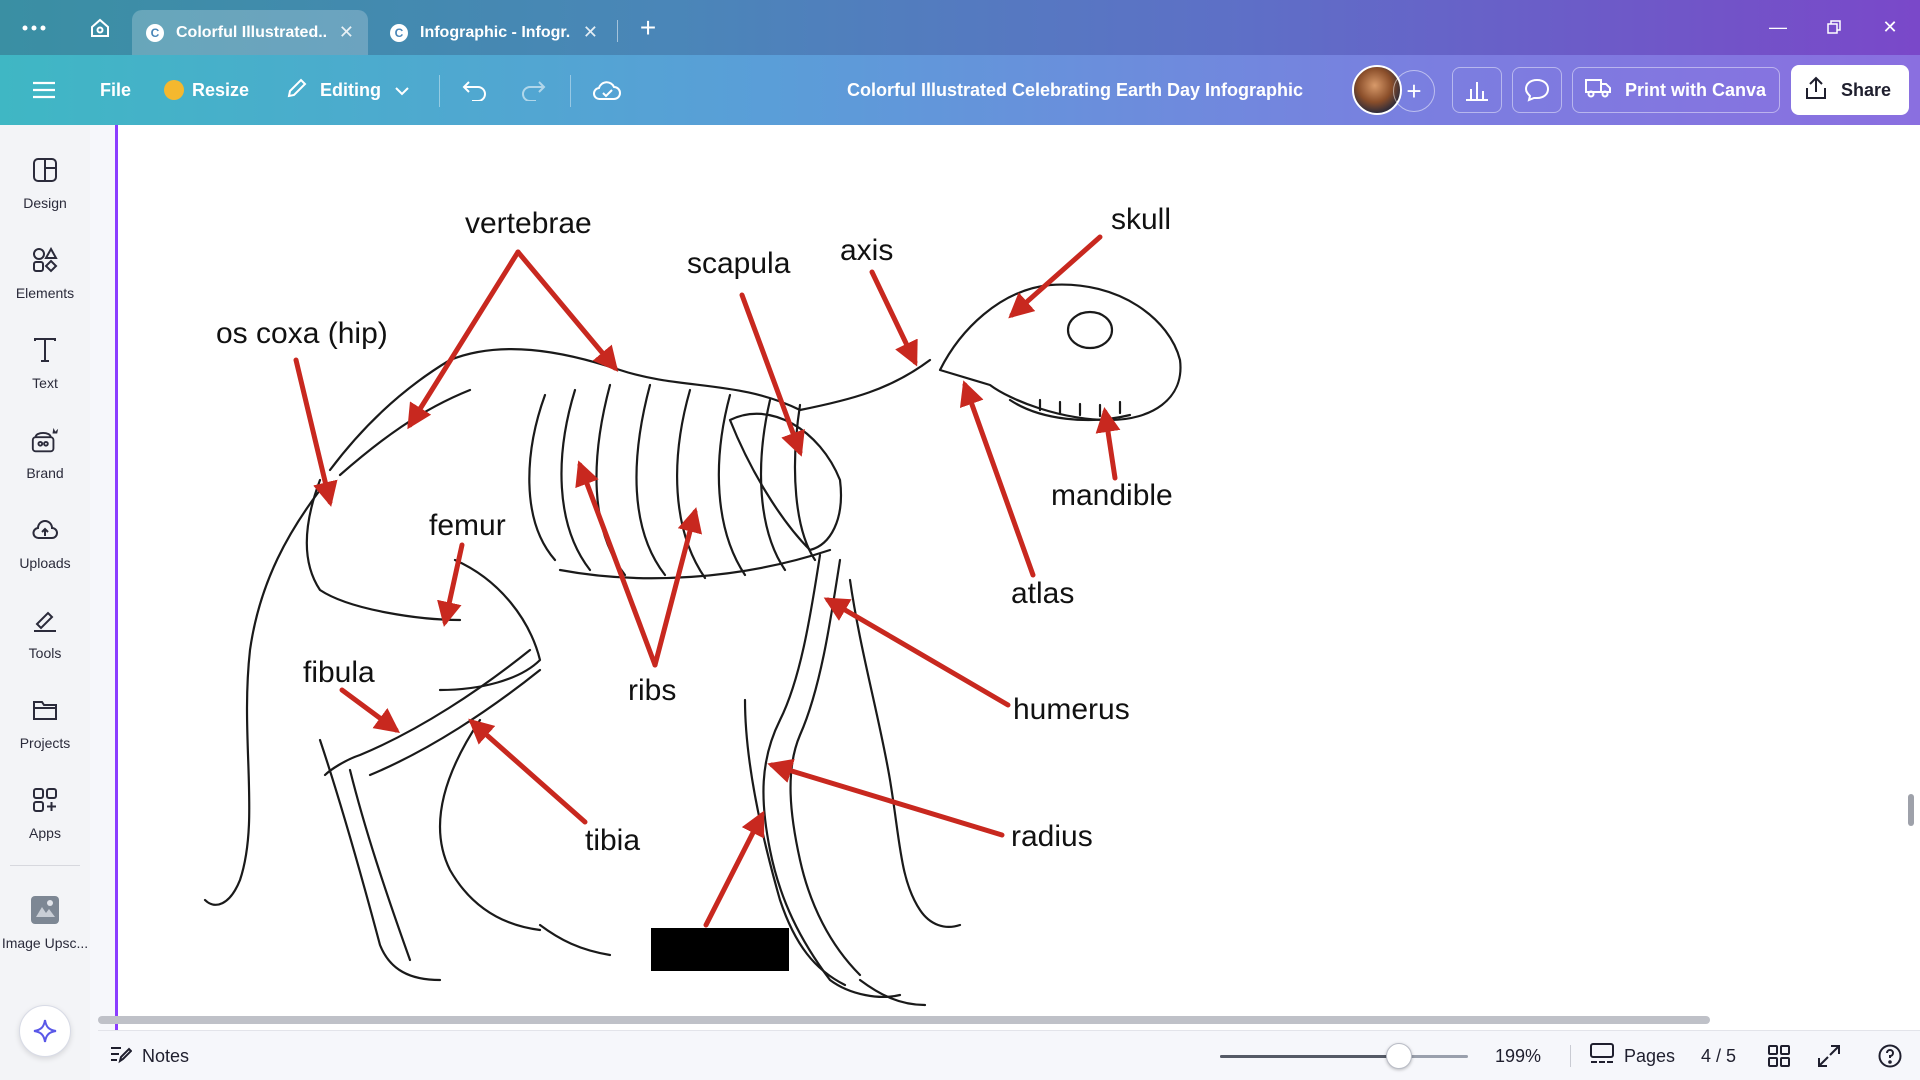 The height and width of the screenshot is (1080, 1920). What do you see at coordinates (1778, 27) in the screenshot?
I see `minimize-icon: —` at bounding box center [1778, 27].